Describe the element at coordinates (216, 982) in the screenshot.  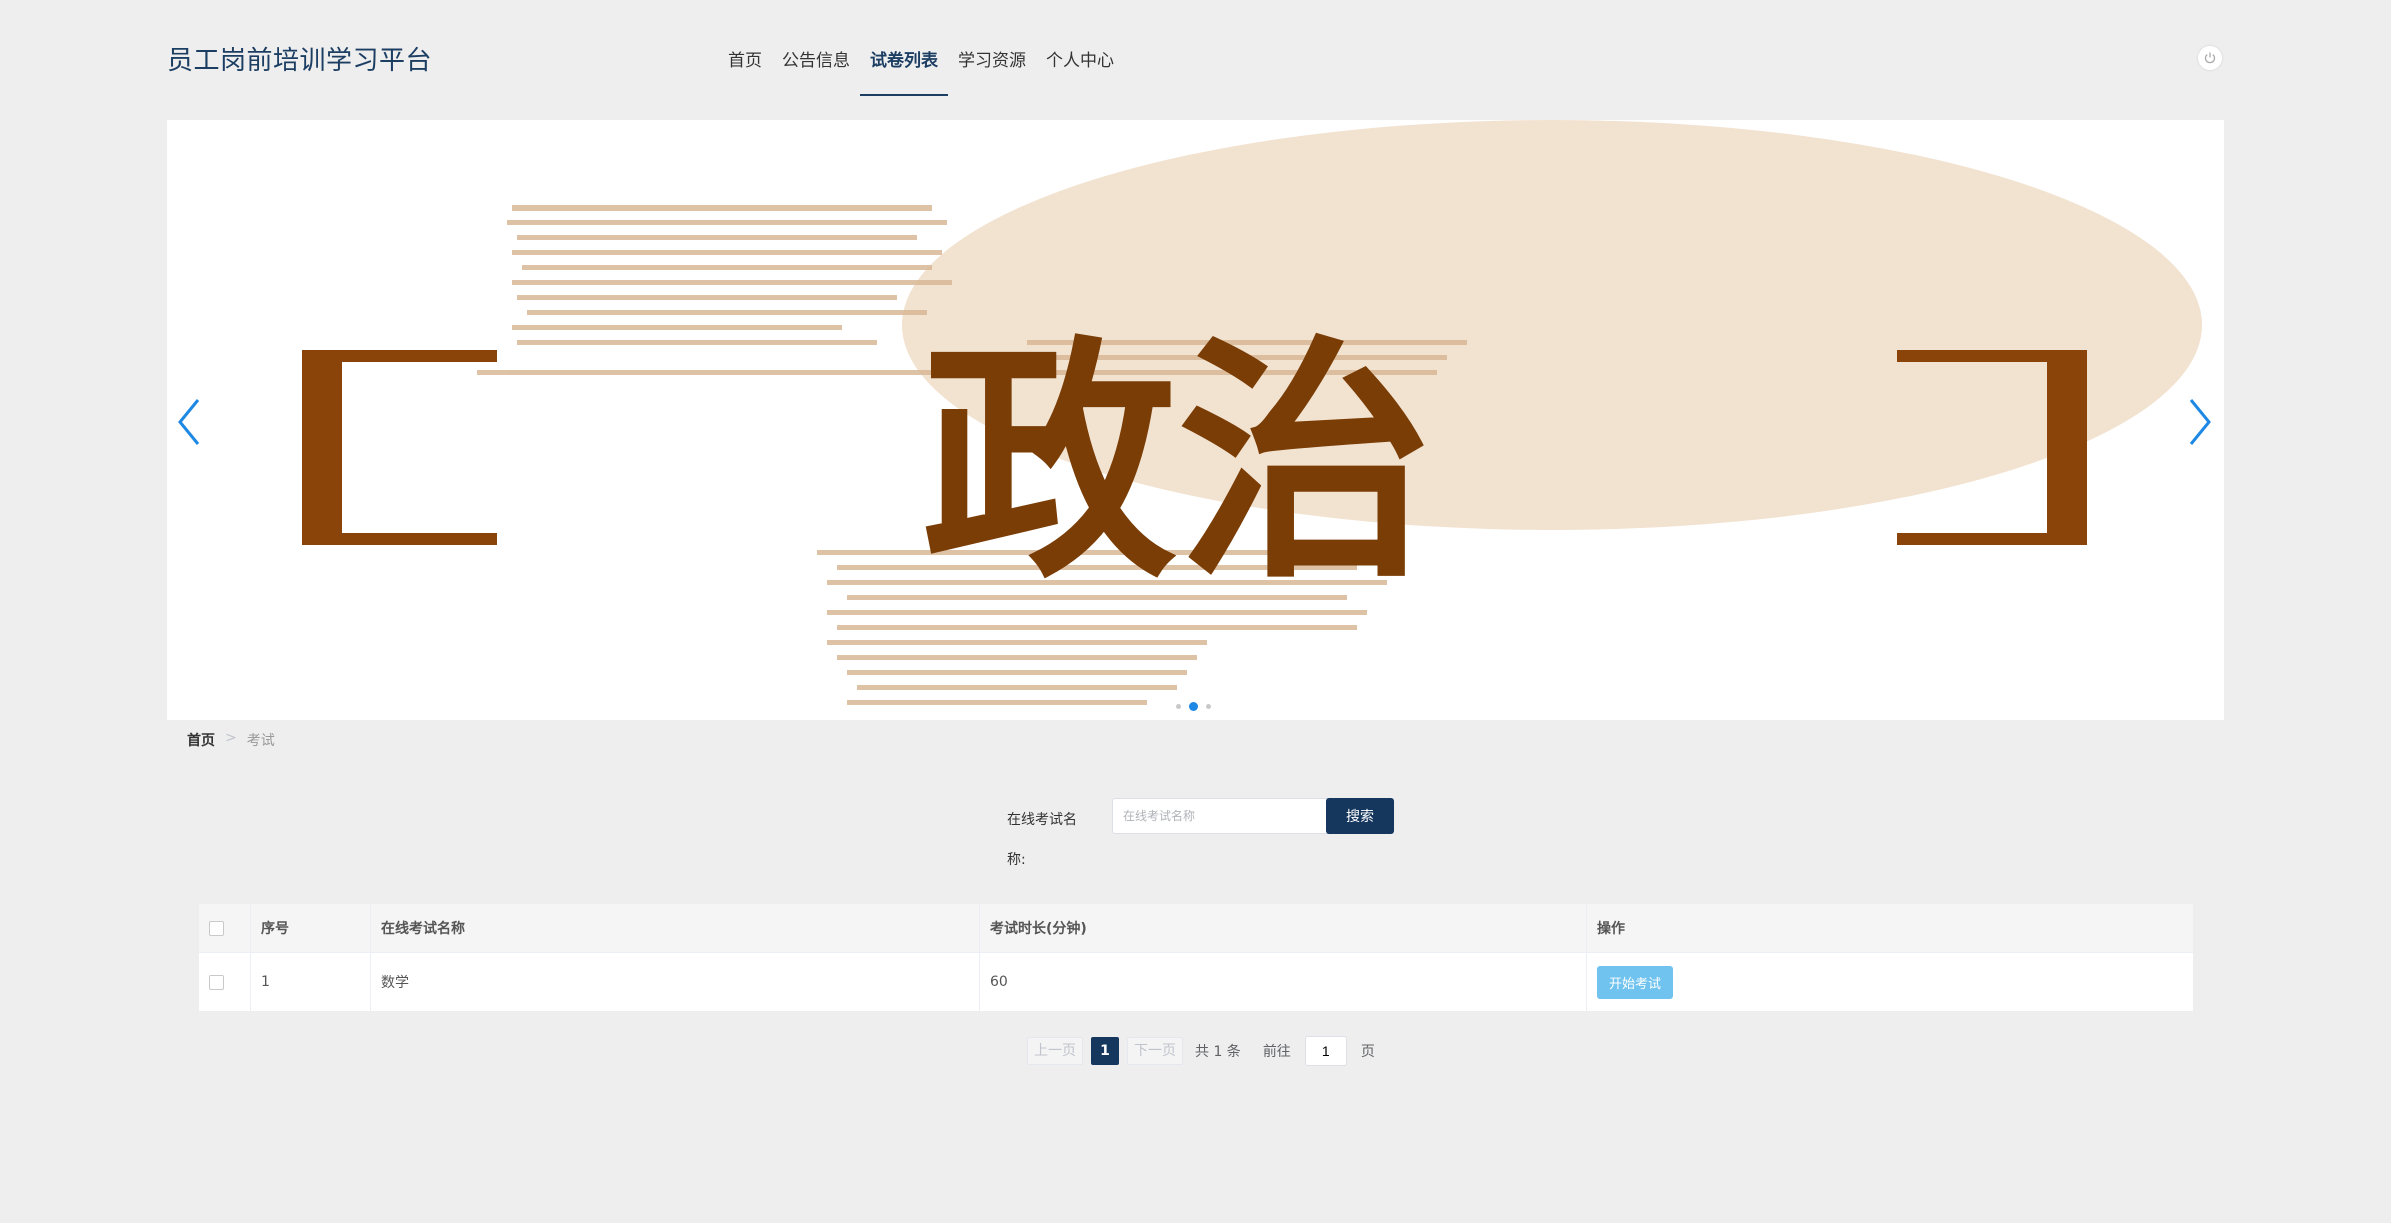
I see `row-checkbox` at that location.